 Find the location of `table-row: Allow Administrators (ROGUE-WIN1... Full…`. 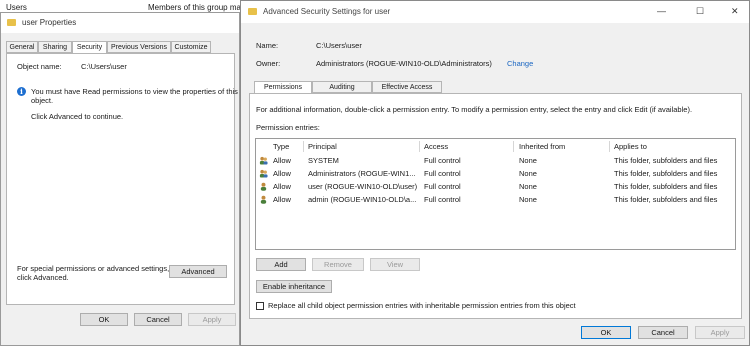

table-row: Allow Administrators (ROGUE-WIN1... Full… is located at coordinates (495, 173).